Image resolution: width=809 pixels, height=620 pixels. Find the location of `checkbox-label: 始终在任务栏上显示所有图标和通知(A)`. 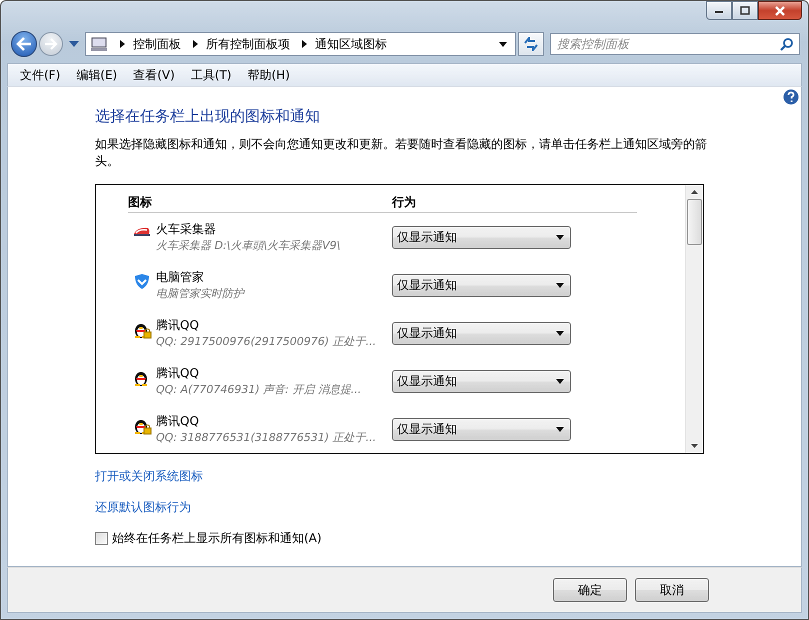

checkbox-label: 始终在任务栏上显示所有图标和通知(A) is located at coordinates (217, 538).